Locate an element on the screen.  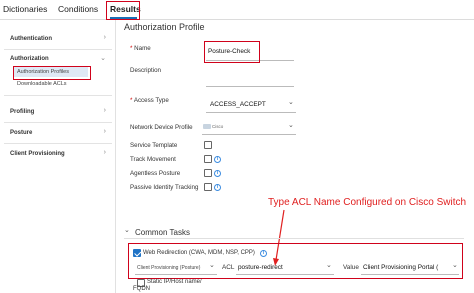
cisco-logo-icon is located at coordinates (207, 126).